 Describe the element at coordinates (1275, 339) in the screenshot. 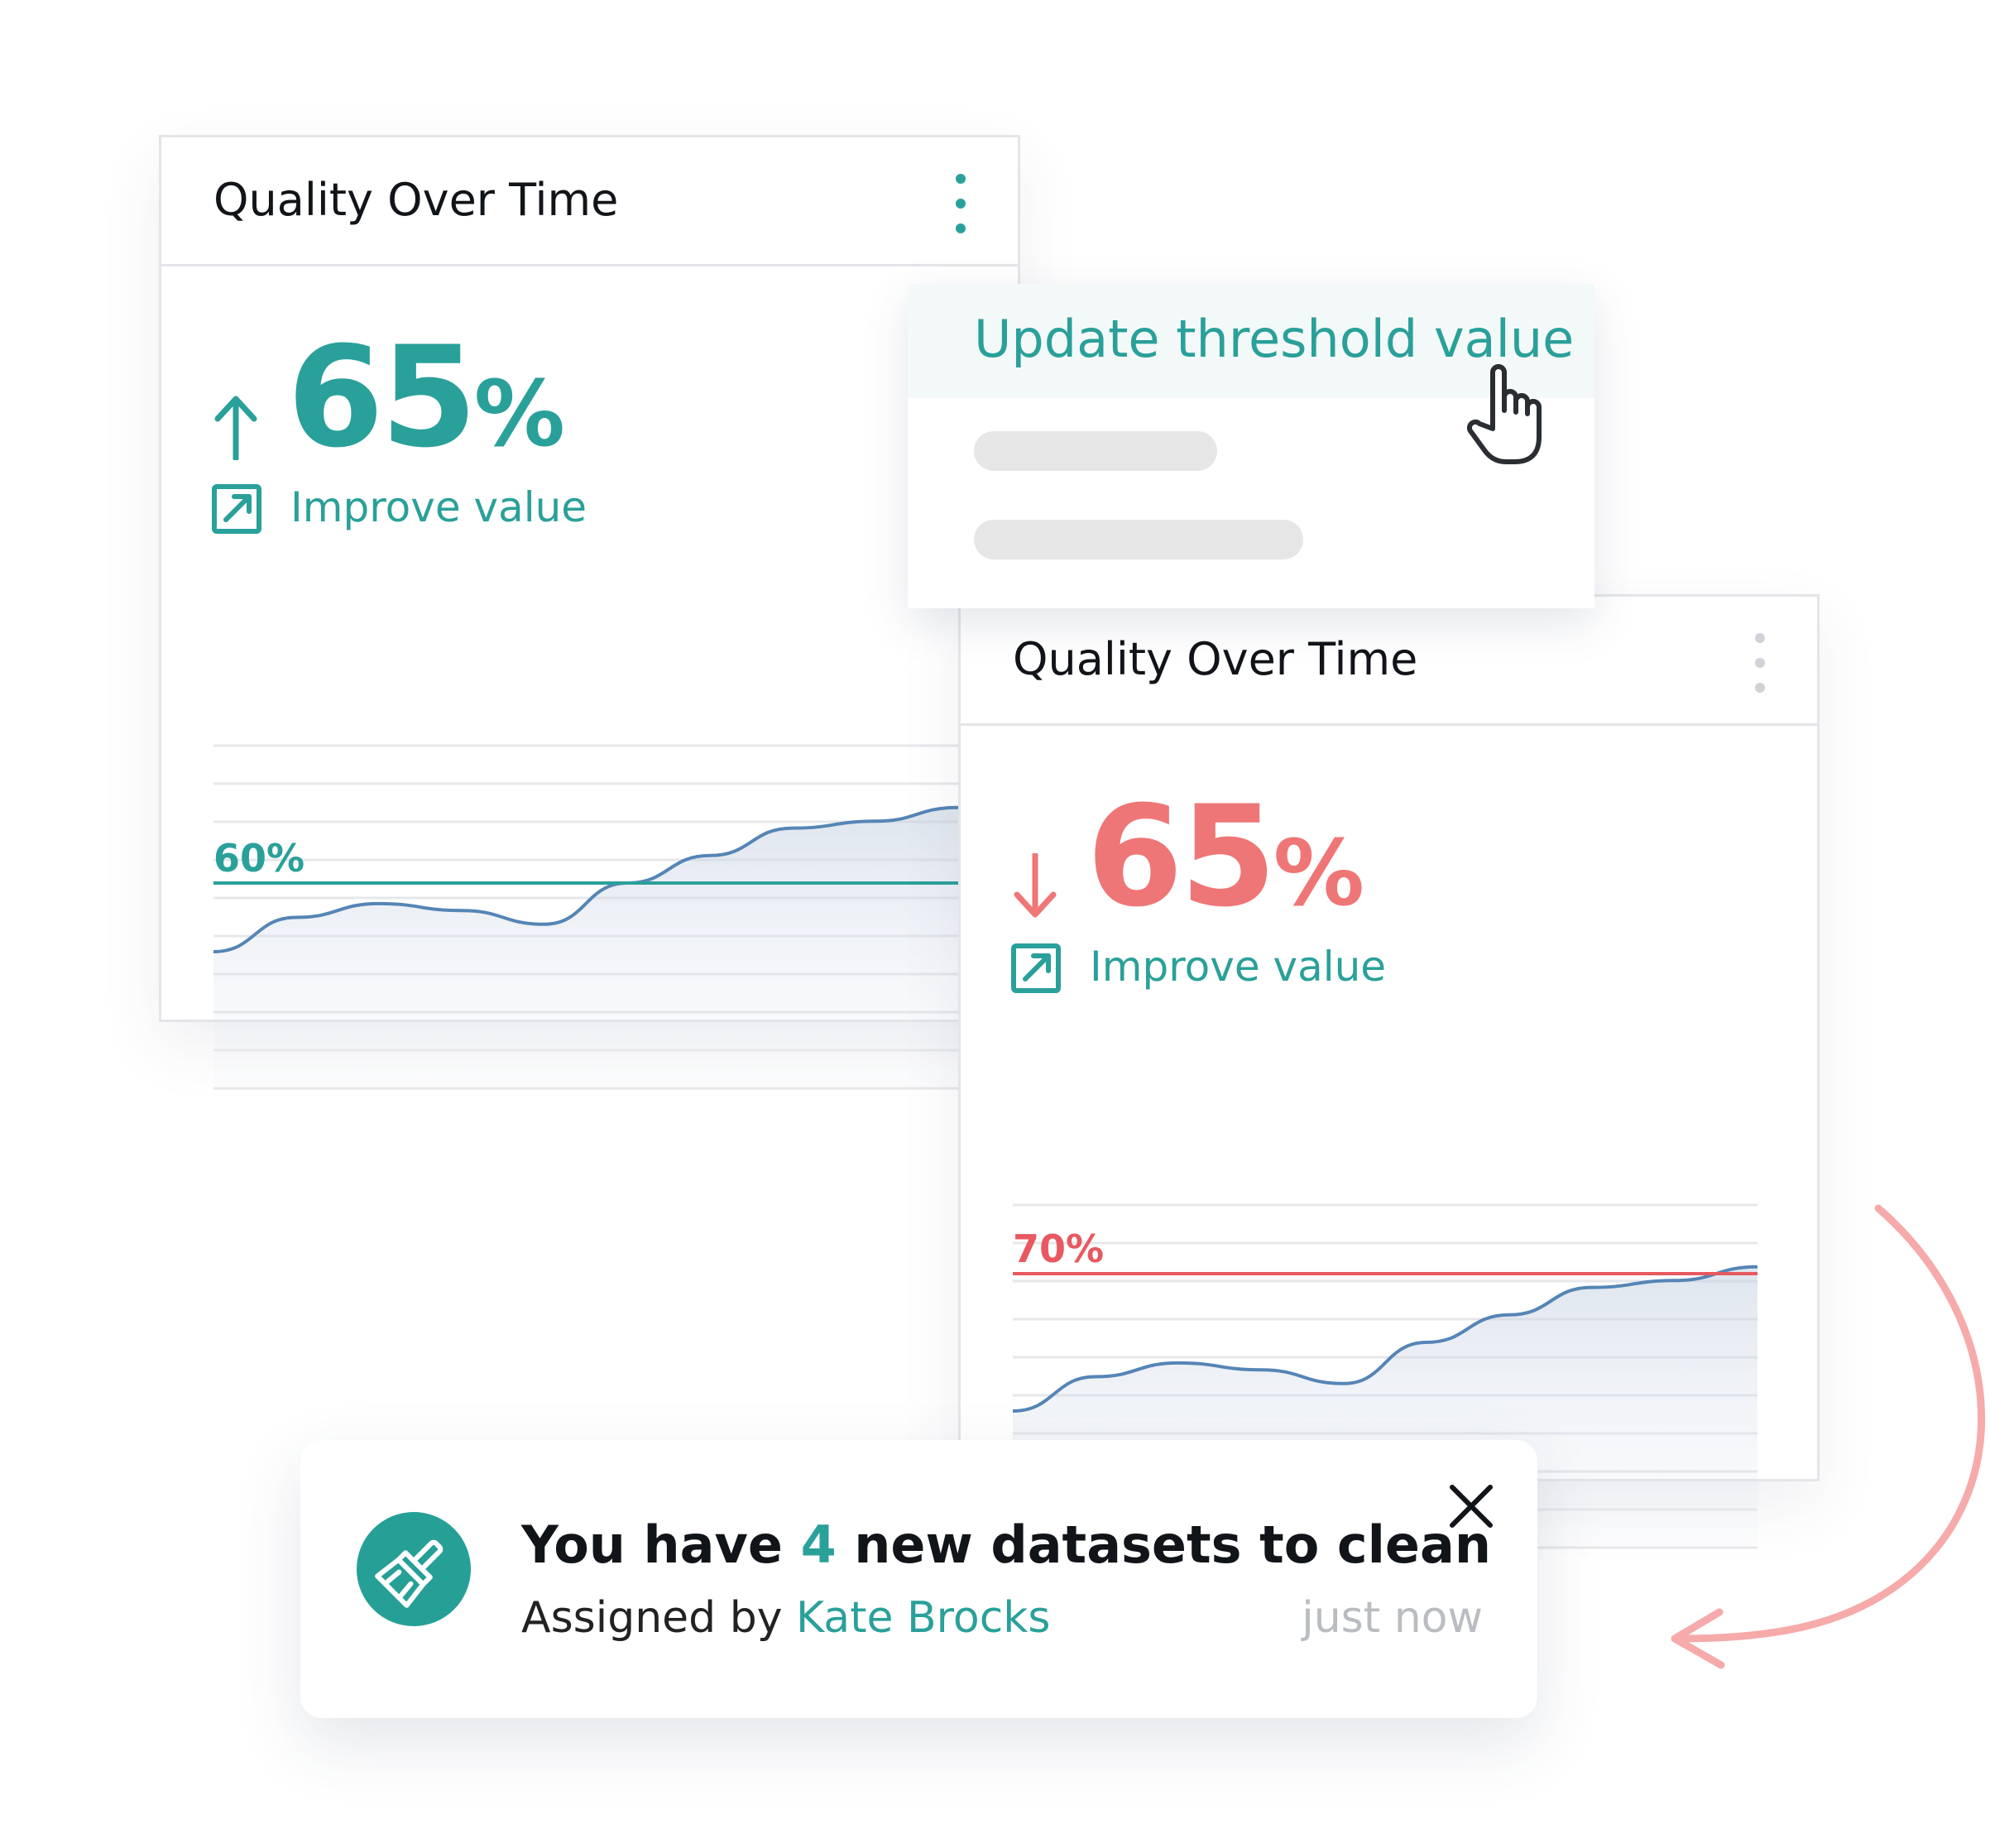

I see `menu-item-label: Update threshold value` at that location.